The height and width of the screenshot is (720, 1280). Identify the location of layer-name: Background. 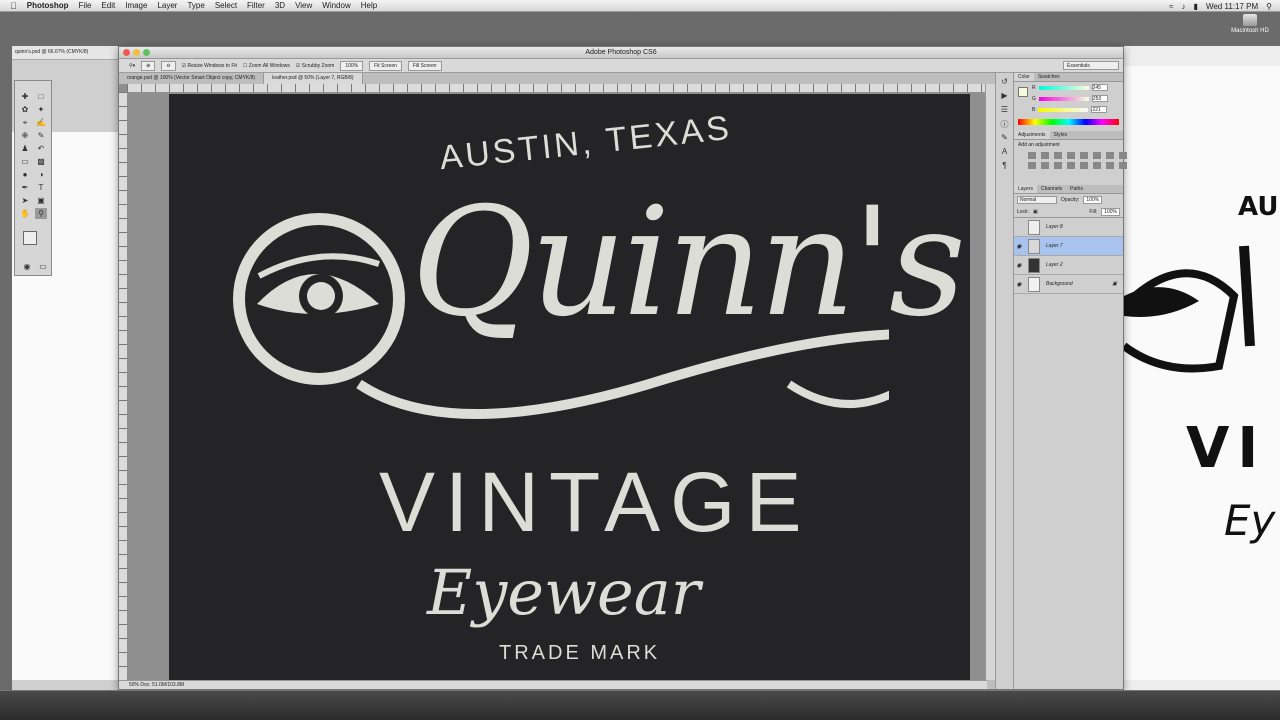
(1059, 284).